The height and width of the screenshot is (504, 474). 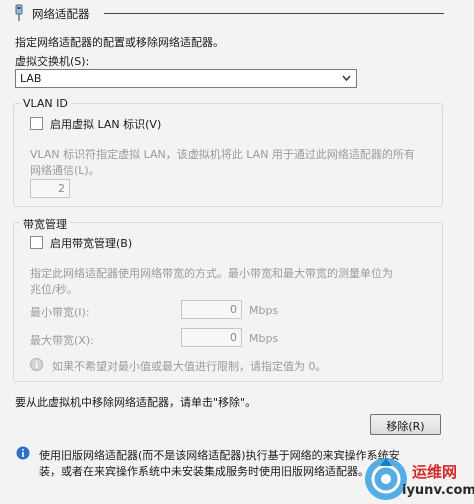 I want to click on watermark-url: iyunv.com, so click(x=438, y=490).